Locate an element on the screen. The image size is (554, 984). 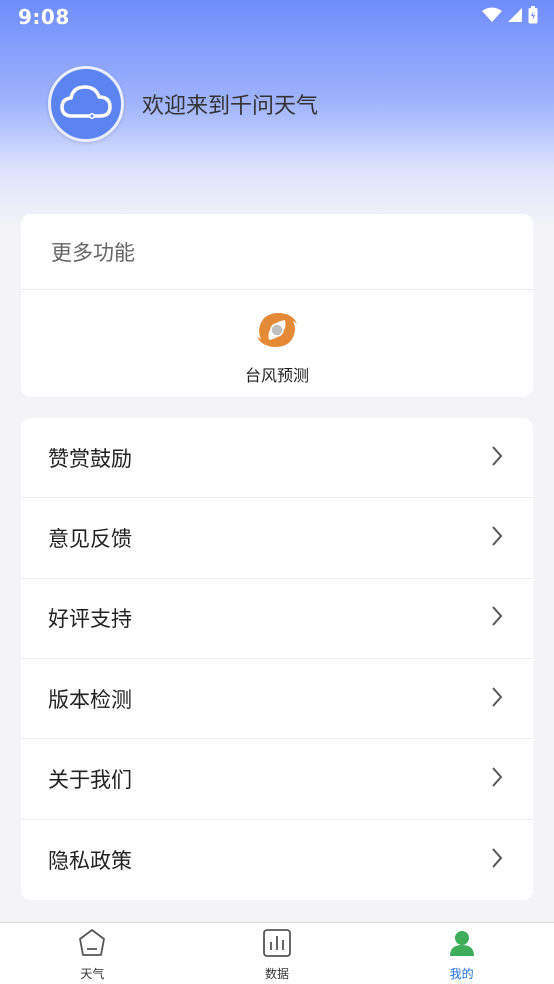
menu-item-label: 好评支持 is located at coordinates (90, 619).